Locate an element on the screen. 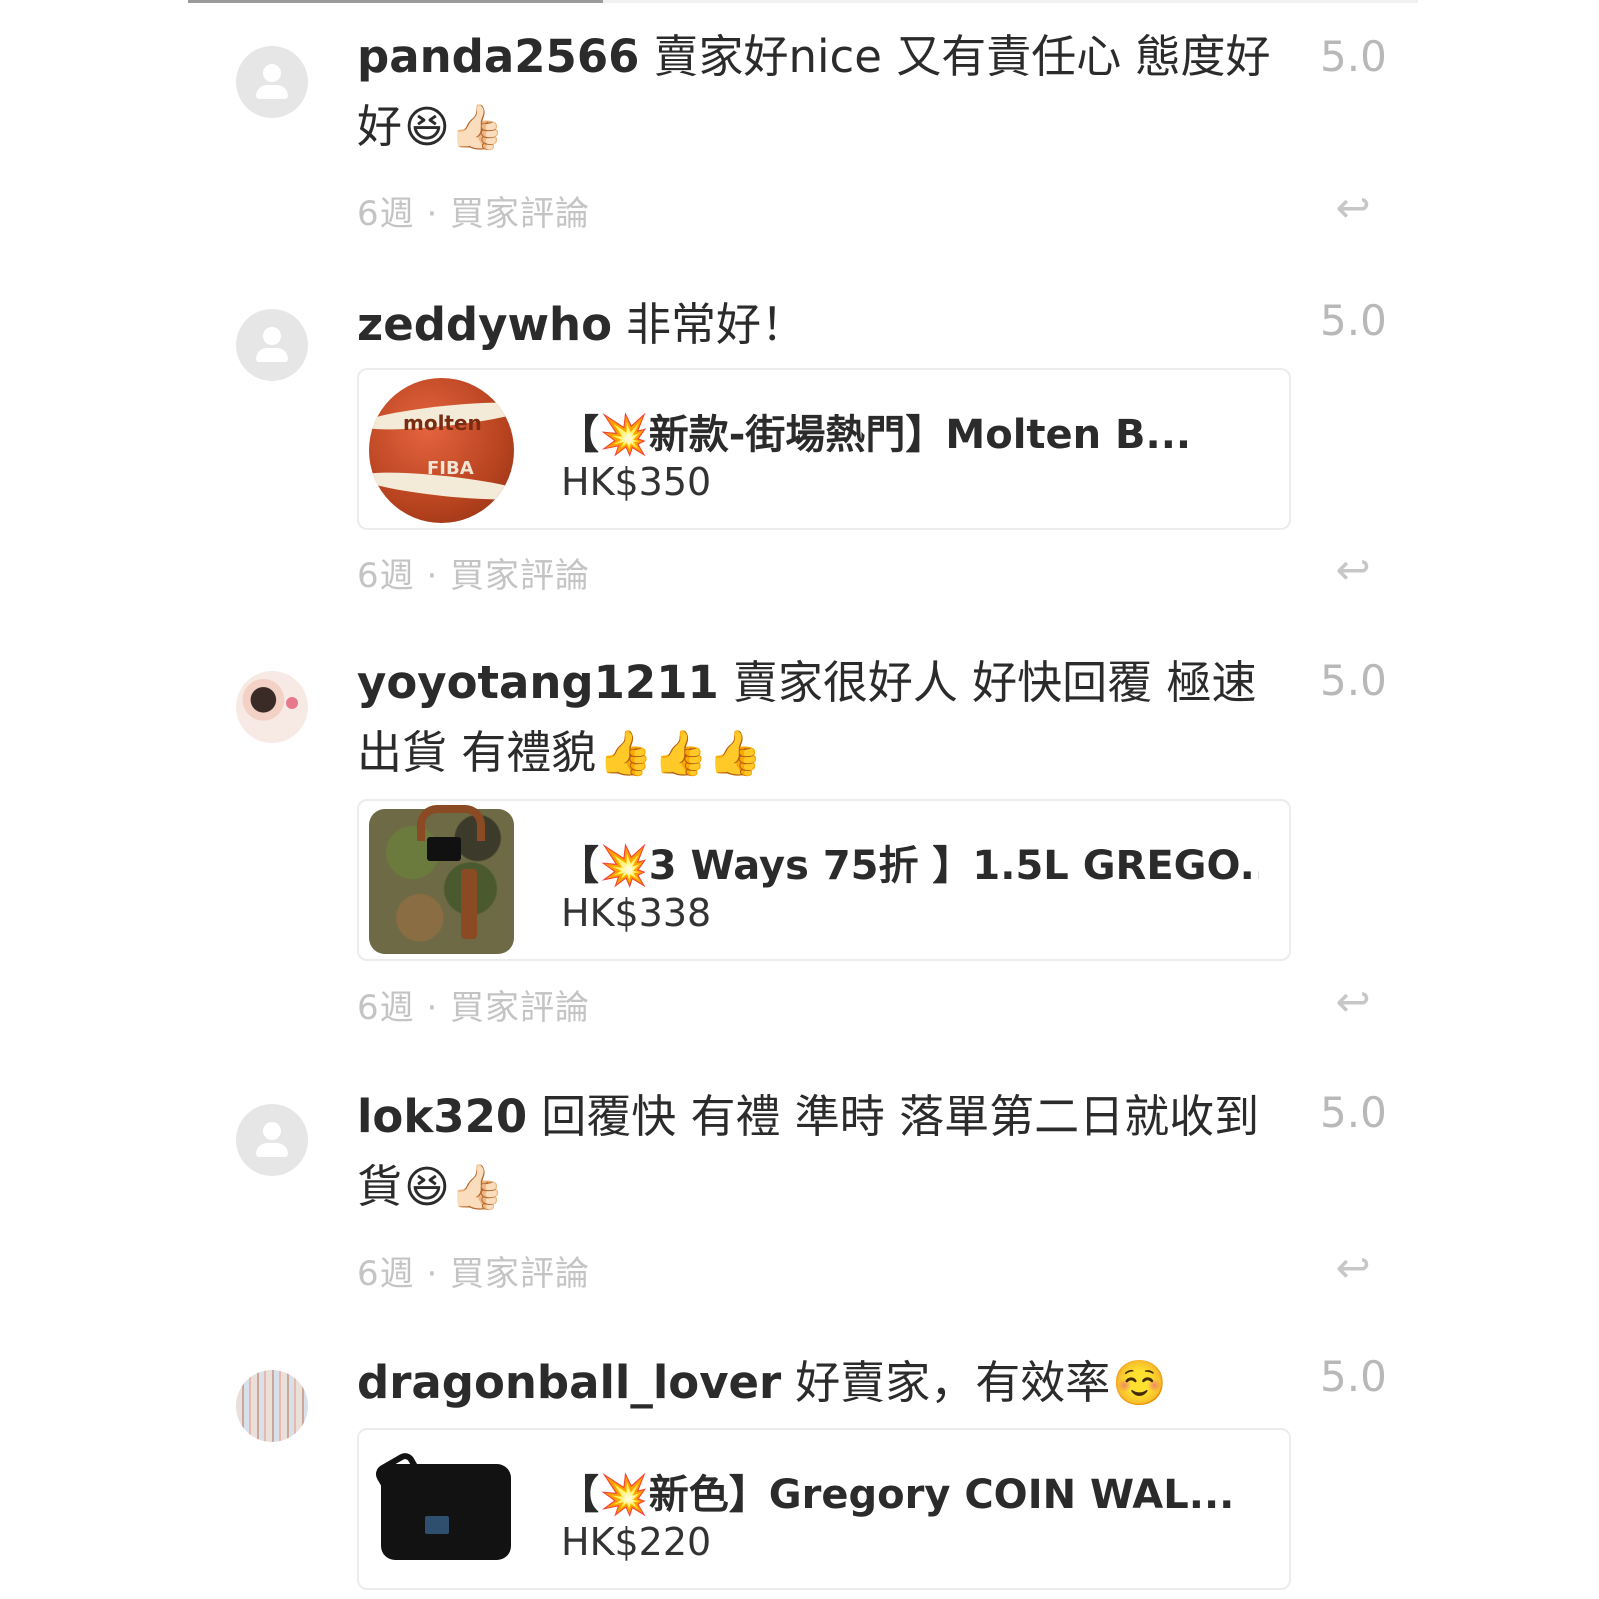 The width and height of the screenshot is (1599, 1599). wallet-image is located at coordinates (441, 1510).